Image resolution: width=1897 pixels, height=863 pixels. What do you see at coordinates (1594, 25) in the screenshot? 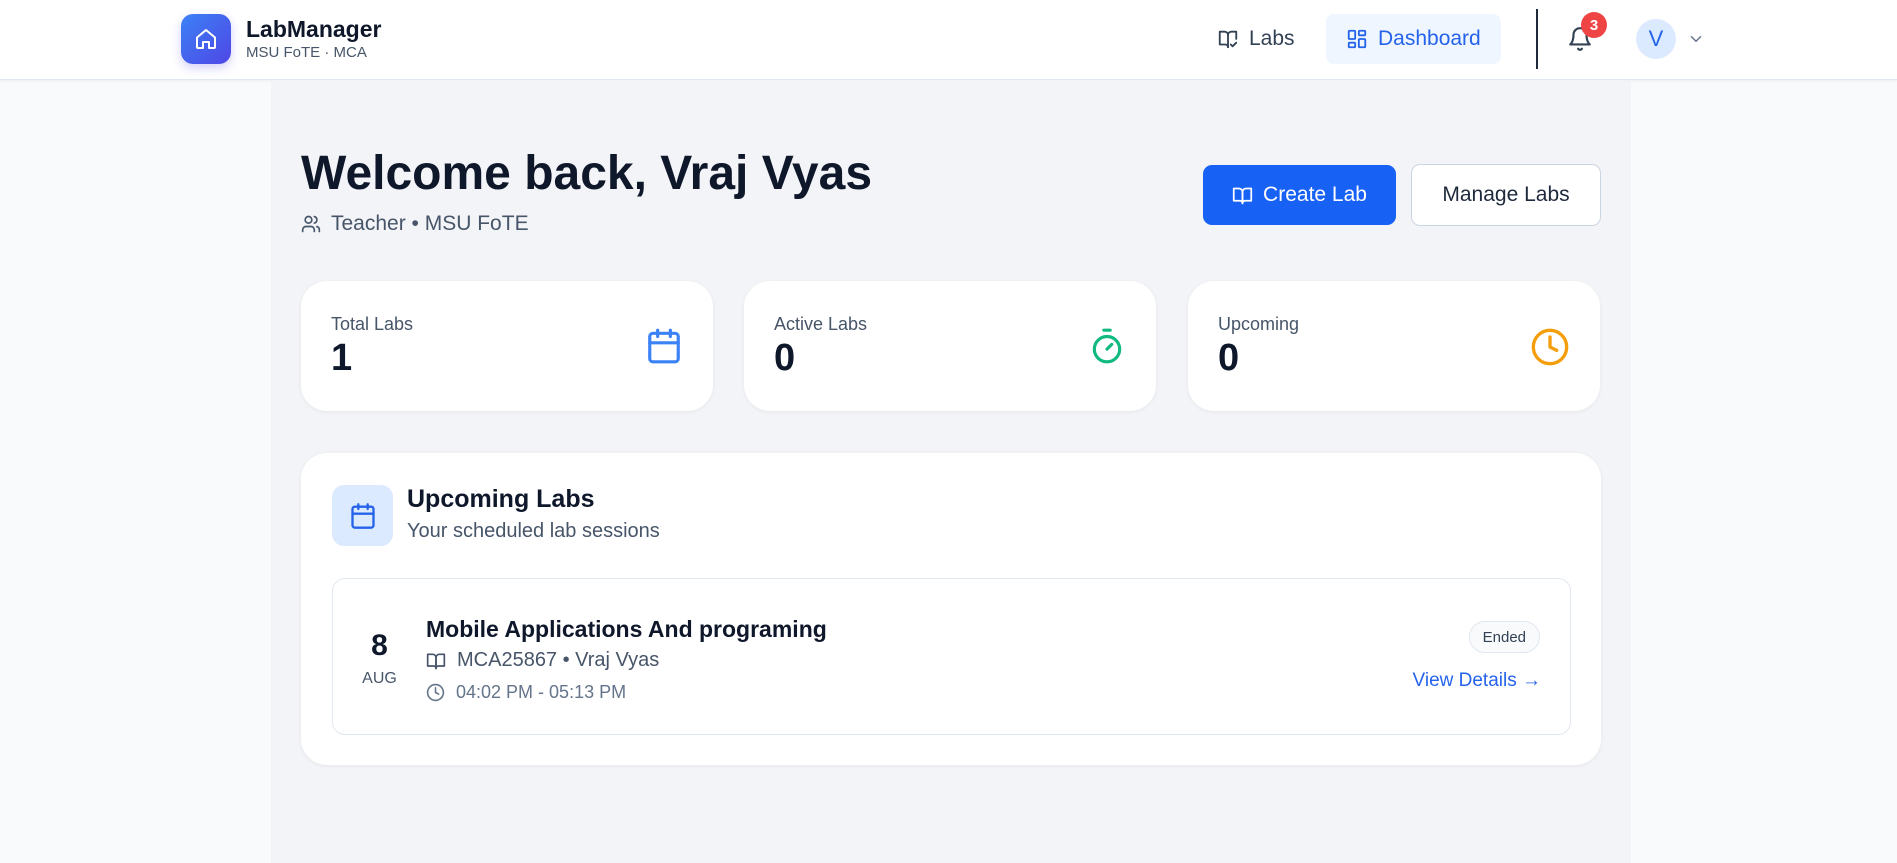
I see `notification-badge: 3` at bounding box center [1594, 25].